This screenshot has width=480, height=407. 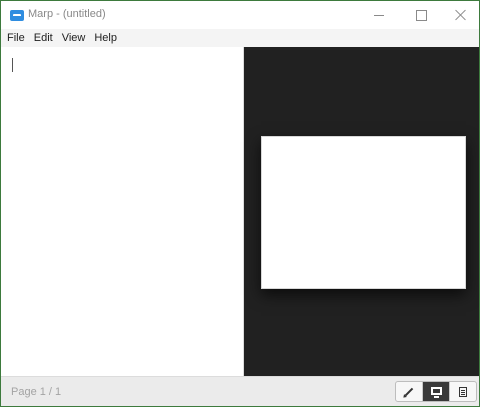 I want to click on pencil-icon, so click(x=409, y=391).